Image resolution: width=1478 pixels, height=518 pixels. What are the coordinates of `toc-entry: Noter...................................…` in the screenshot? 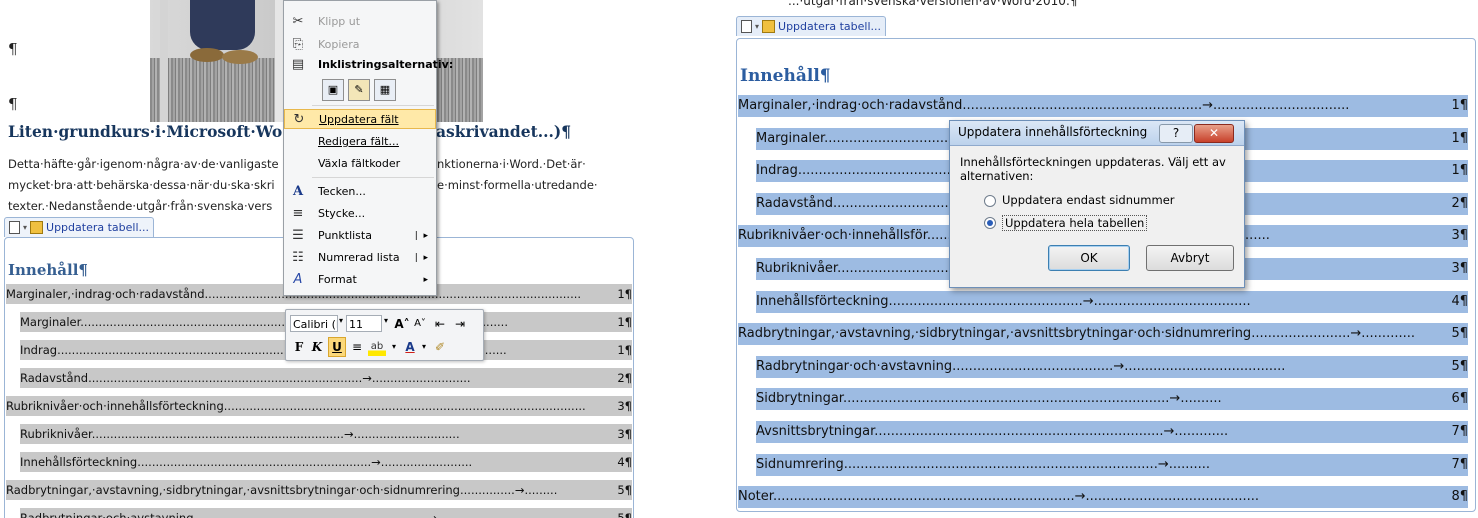 It's located at (1103, 497).